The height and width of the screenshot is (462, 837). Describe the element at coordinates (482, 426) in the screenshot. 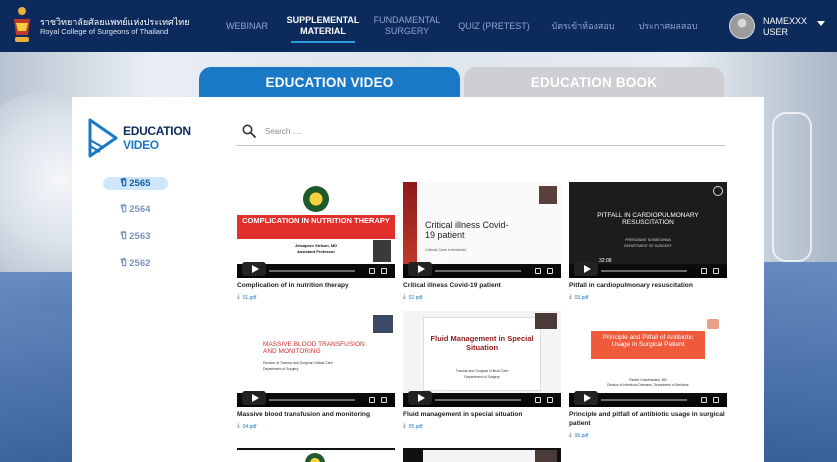

I see `pdf-download-link: ⤓ 05.pdf` at that location.